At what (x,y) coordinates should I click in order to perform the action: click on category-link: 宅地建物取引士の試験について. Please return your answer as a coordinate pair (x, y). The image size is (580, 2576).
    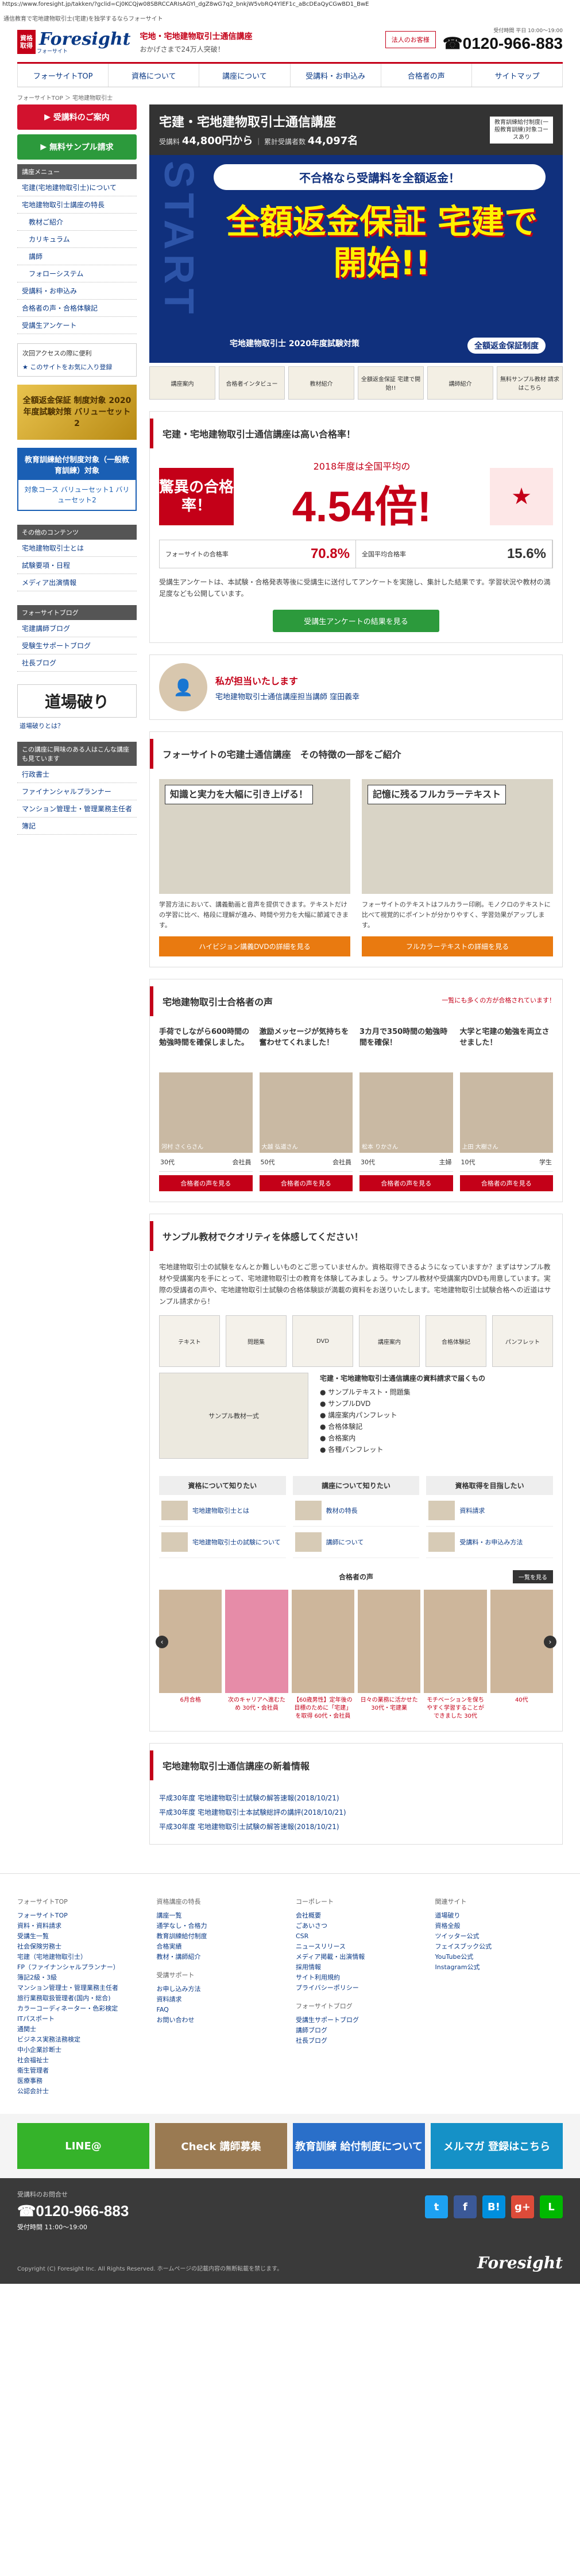
    Looking at the image, I should click on (222, 1542).